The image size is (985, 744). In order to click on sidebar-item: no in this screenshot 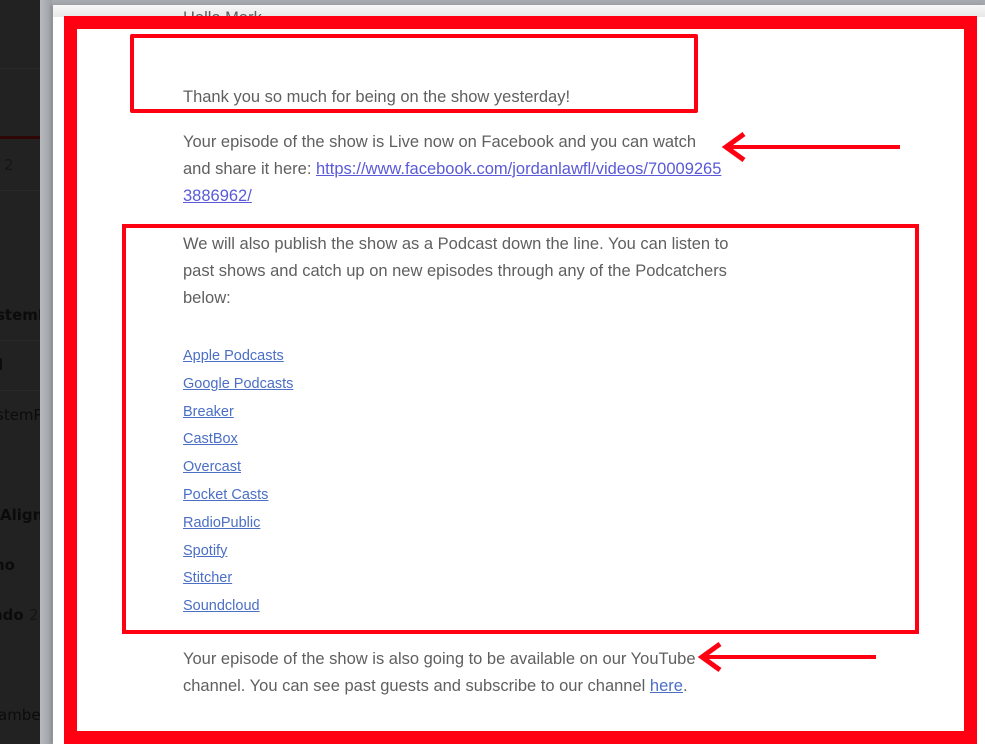, I will do `click(7, 565)`.